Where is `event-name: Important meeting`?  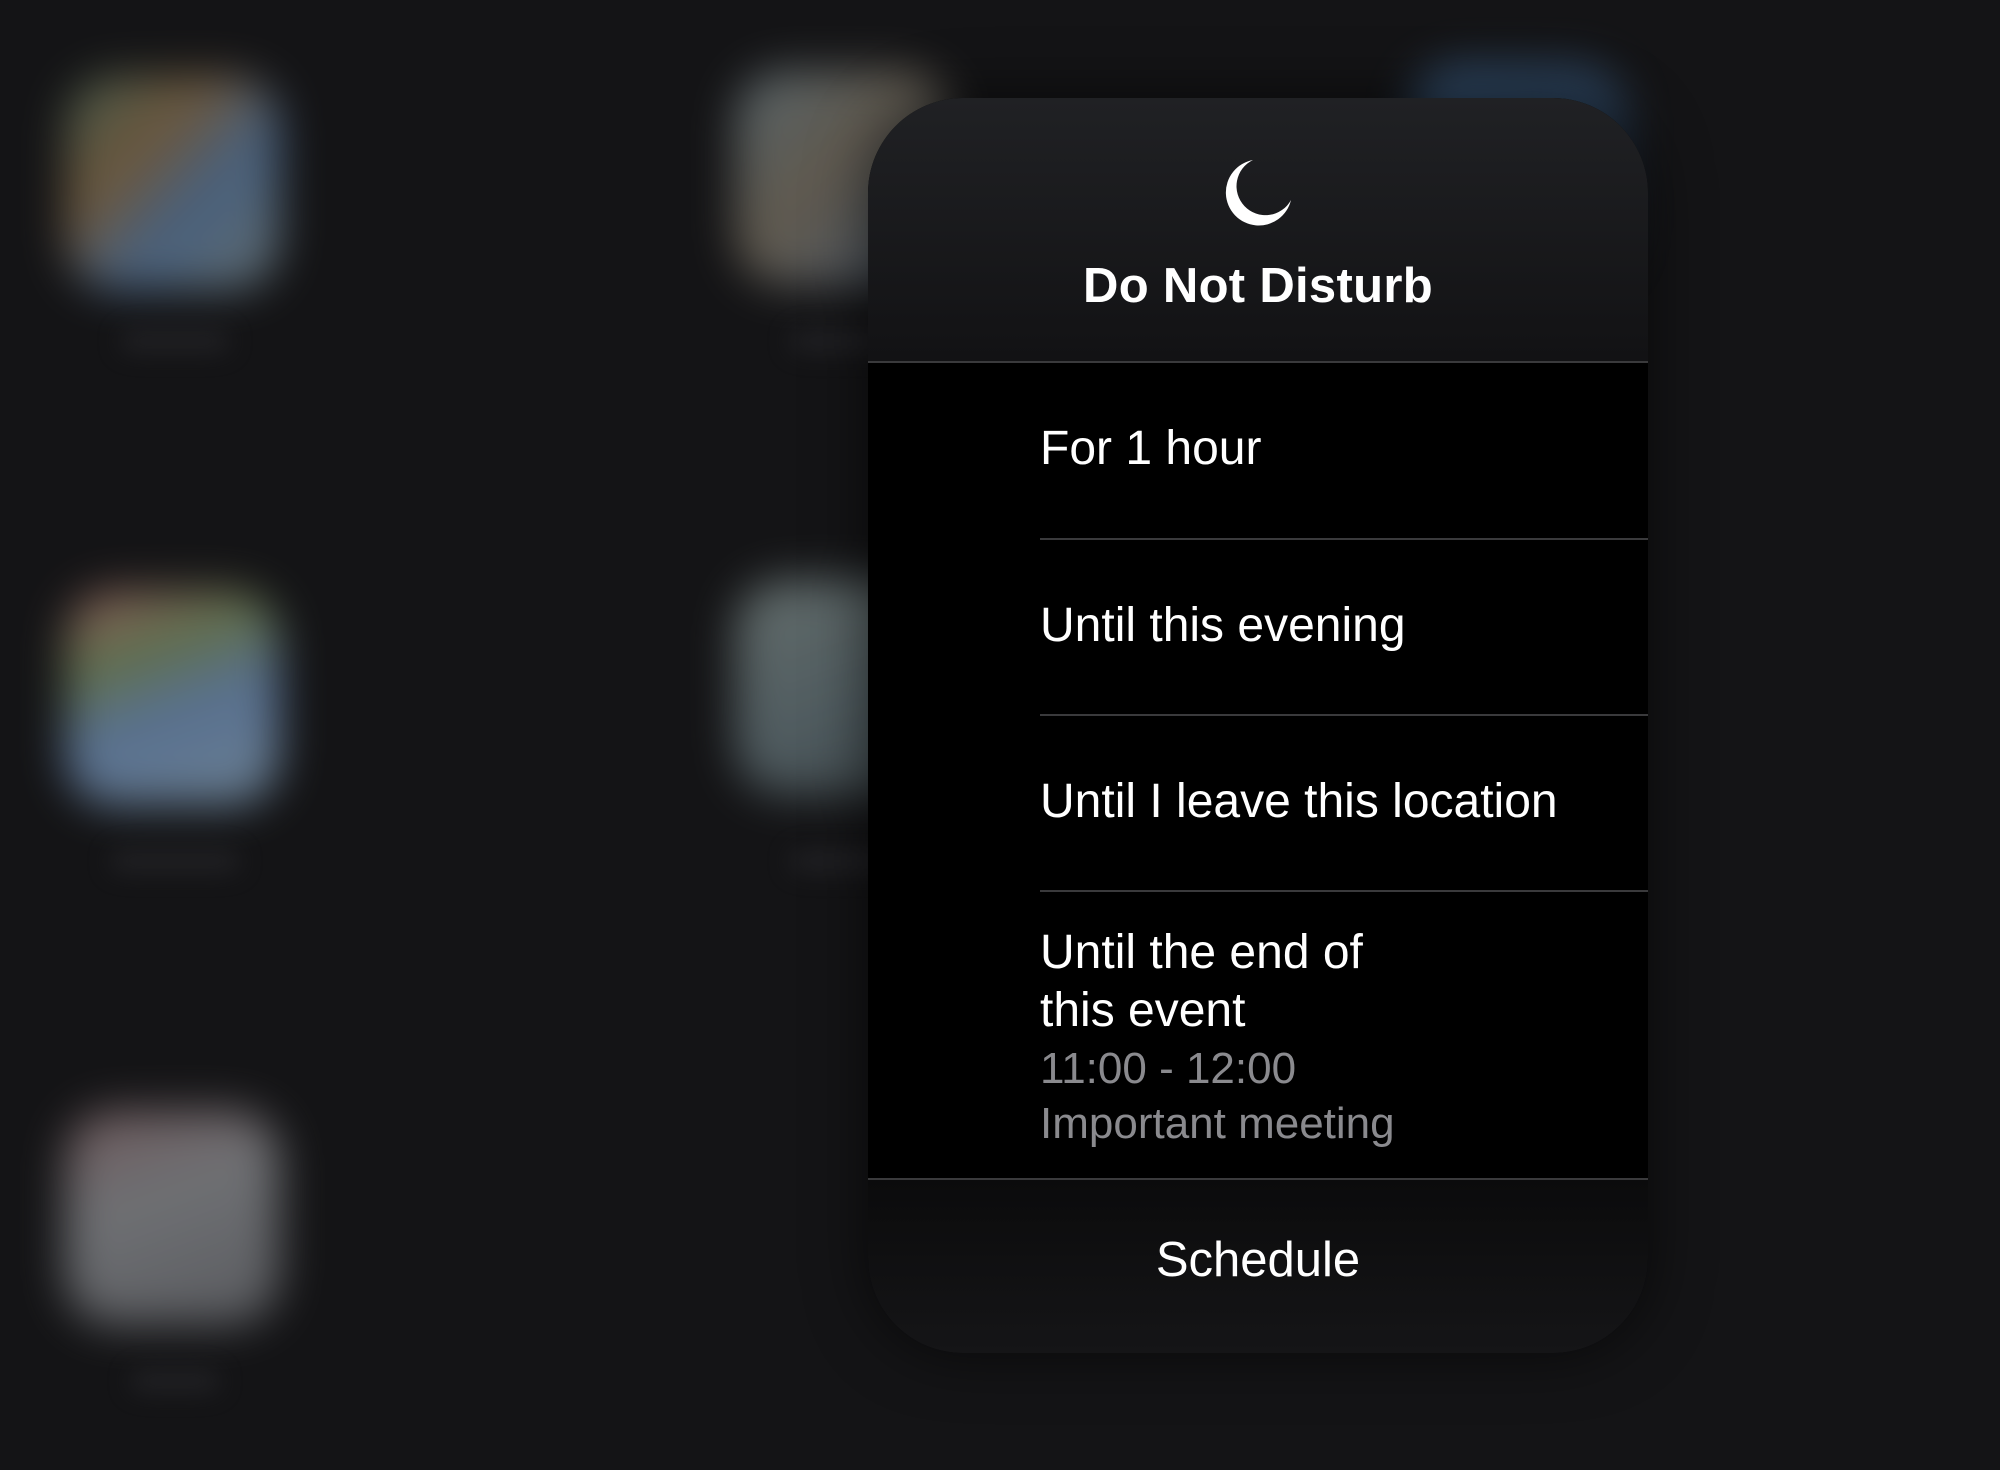
event-name: Important meeting is located at coordinates (1217, 1123).